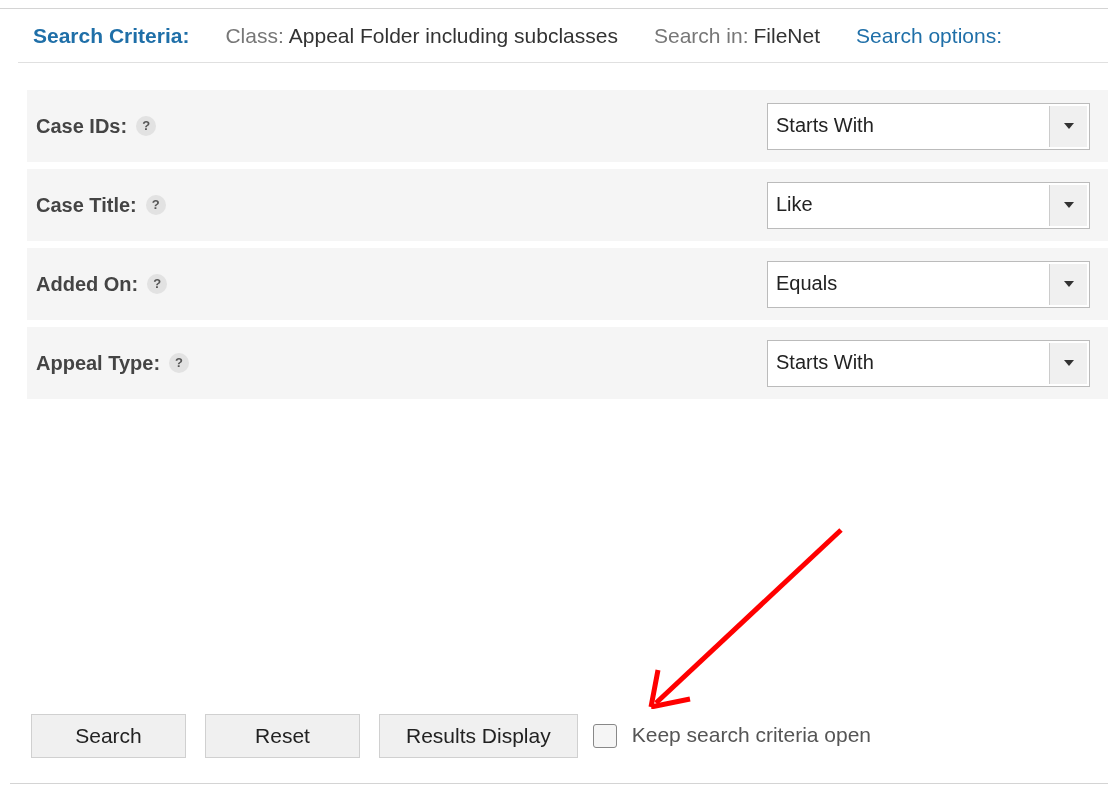  Describe the element at coordinates (82, 126) in the screenshot. I see `field-label: Case IDs:` at that location.